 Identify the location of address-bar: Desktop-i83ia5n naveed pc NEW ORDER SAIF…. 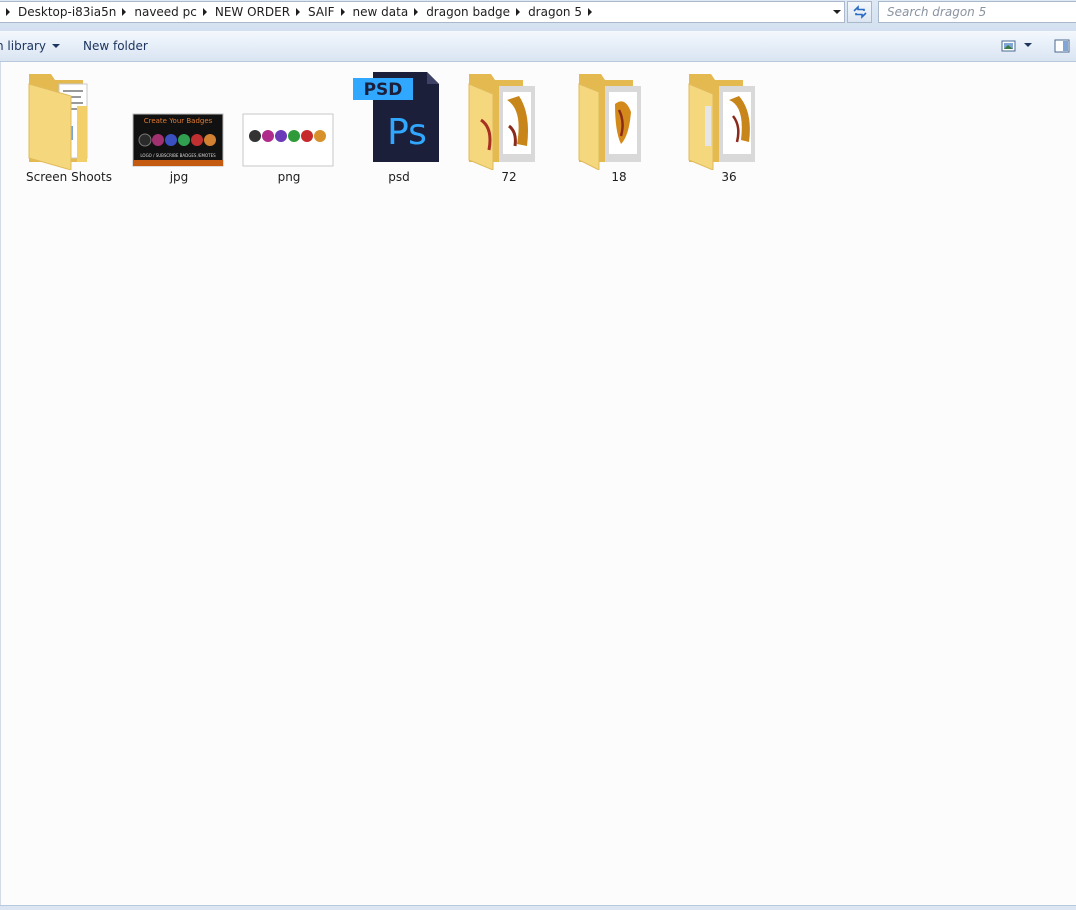
(422, 12).